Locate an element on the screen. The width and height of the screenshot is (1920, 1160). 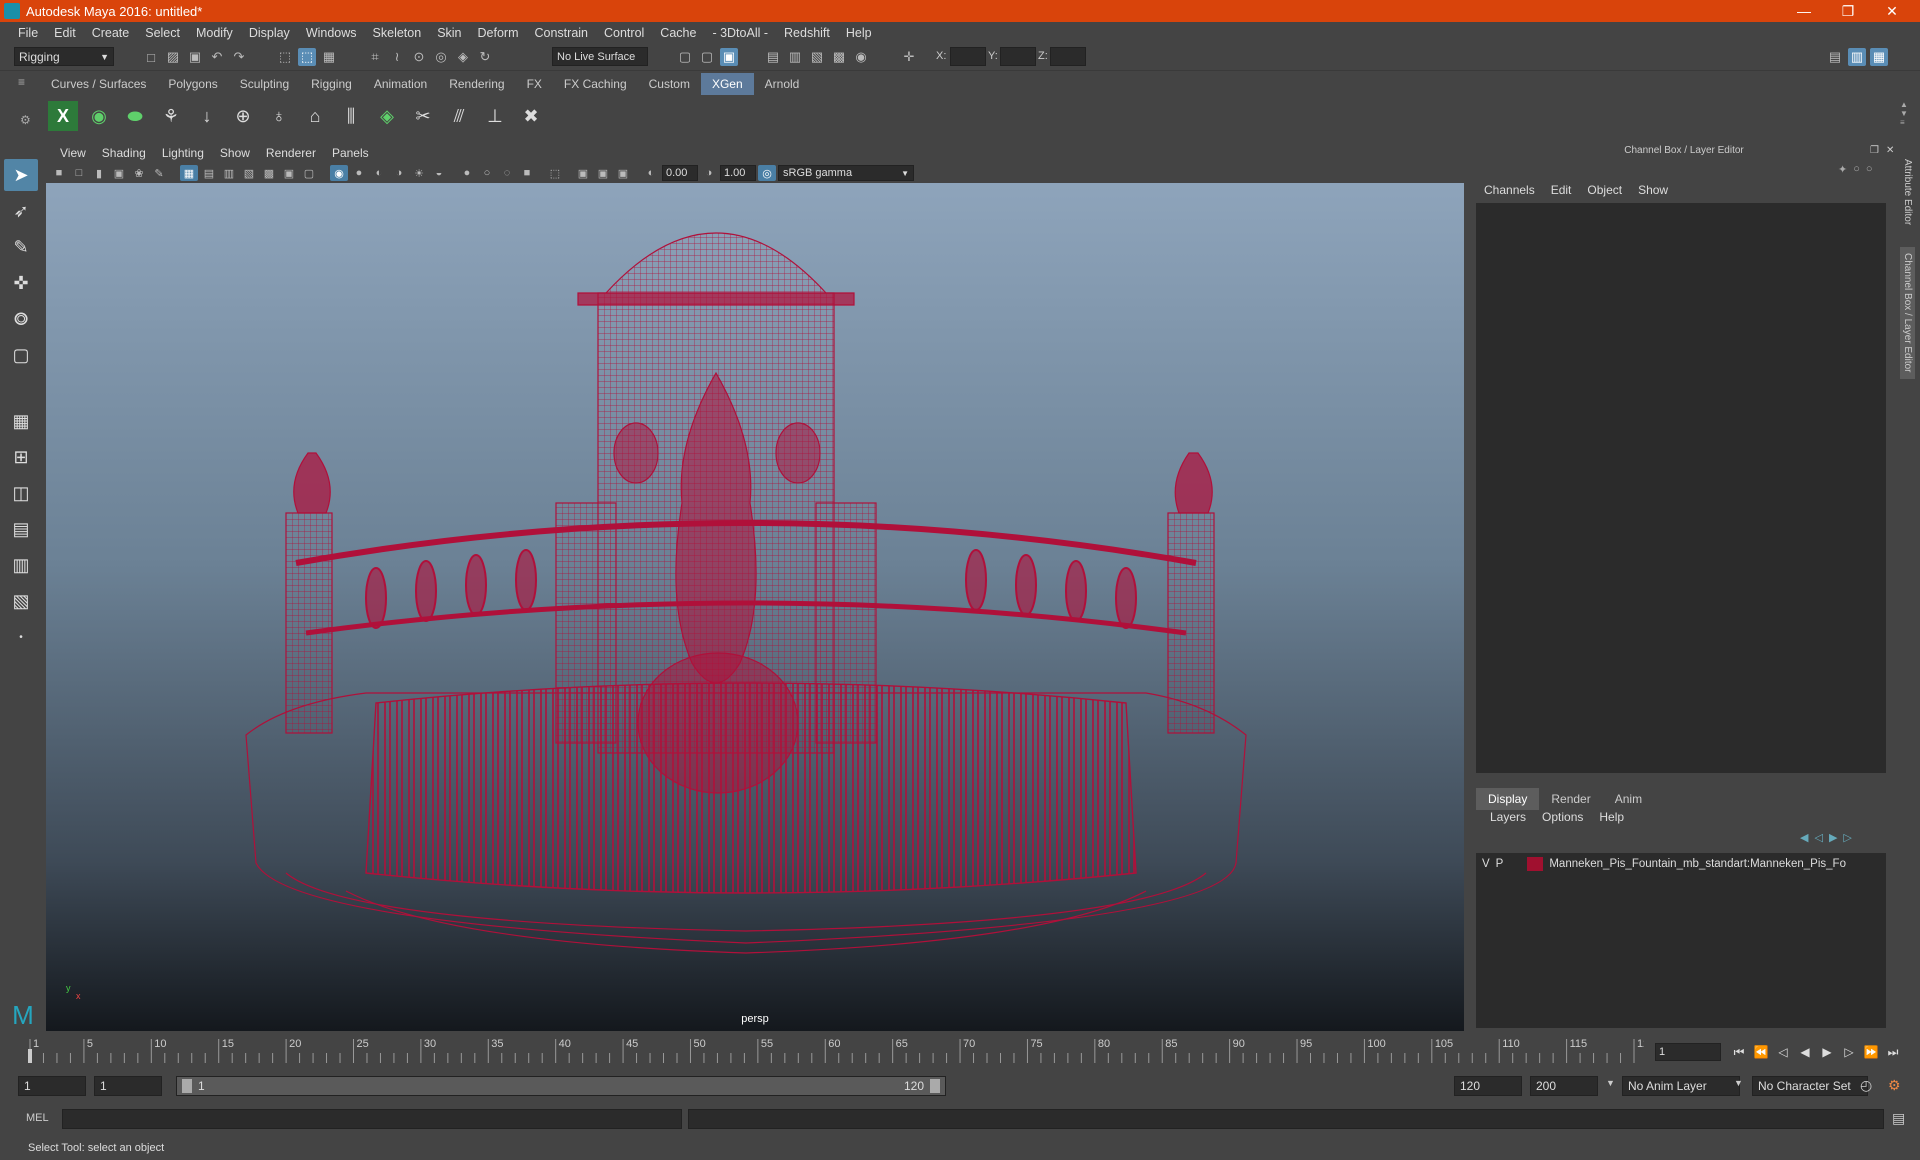
safe-action-icon: ▣ is located at coordinates (289, 173).